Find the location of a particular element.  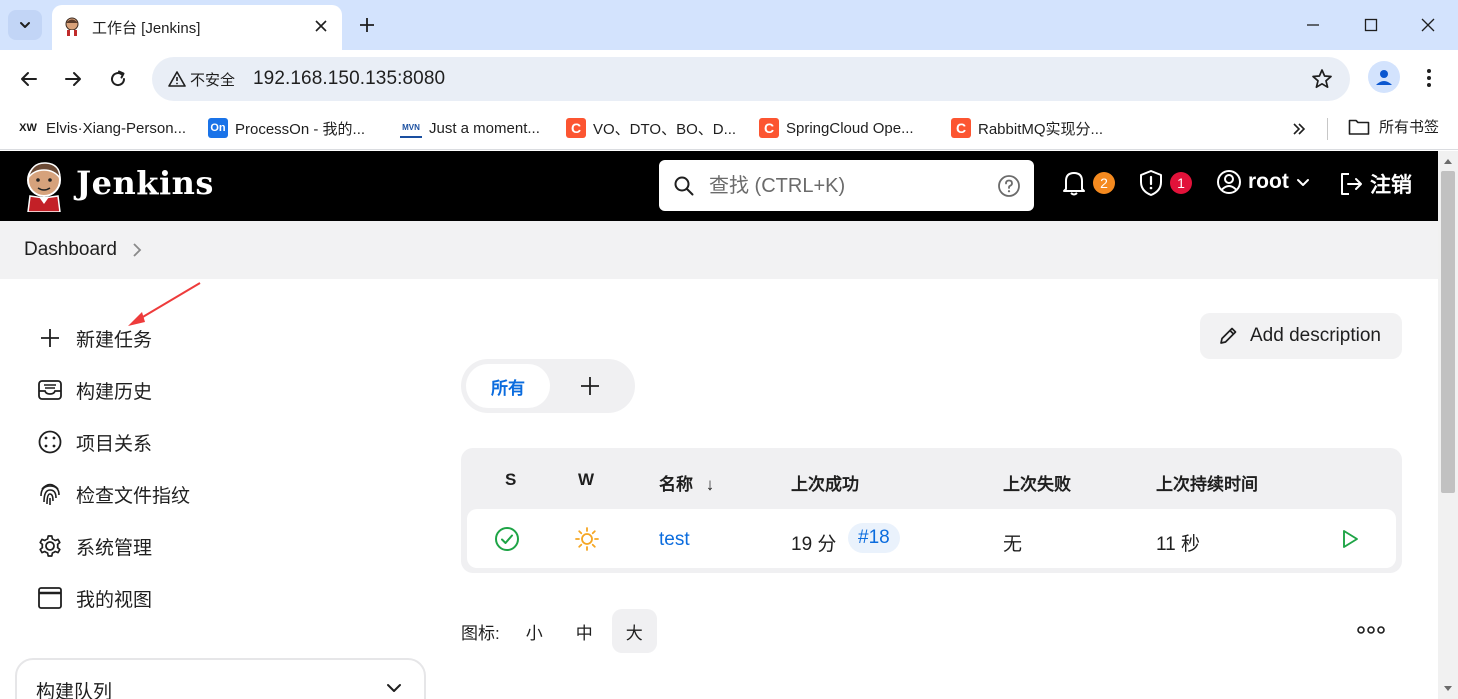

annotation-arrow-icon is located at coordinates (164, 304).